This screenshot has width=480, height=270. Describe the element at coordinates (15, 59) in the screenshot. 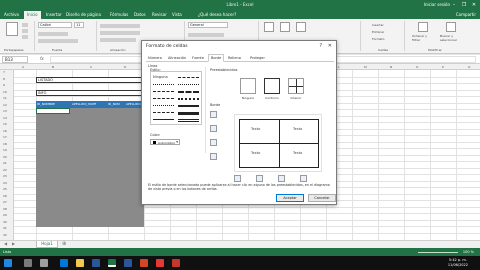

I see `name-box: B13` at that location.